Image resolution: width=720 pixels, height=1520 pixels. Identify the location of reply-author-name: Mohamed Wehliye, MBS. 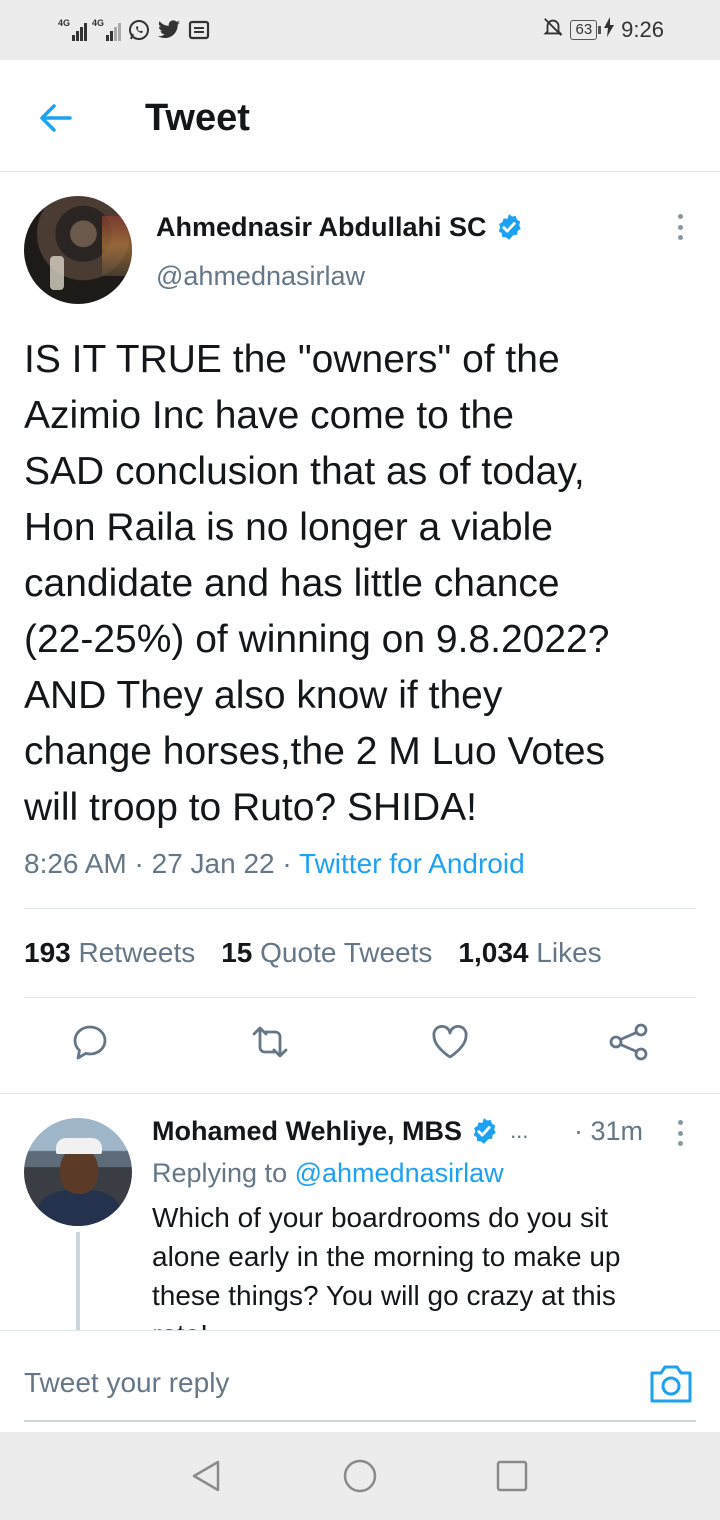
(307, 1131).